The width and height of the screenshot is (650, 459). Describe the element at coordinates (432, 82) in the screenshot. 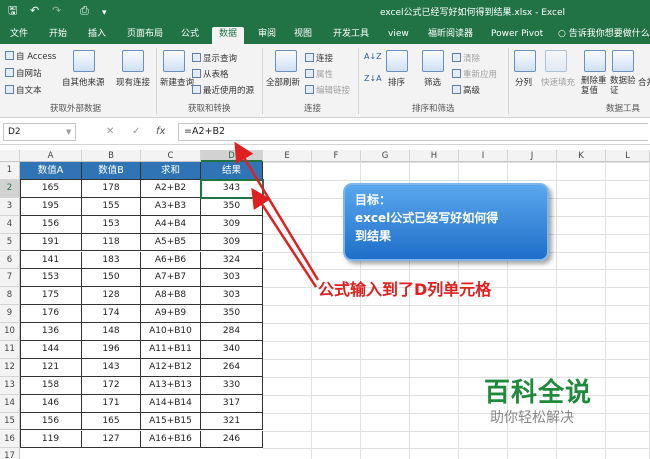

I see `filter-button: 筛选` at that location.